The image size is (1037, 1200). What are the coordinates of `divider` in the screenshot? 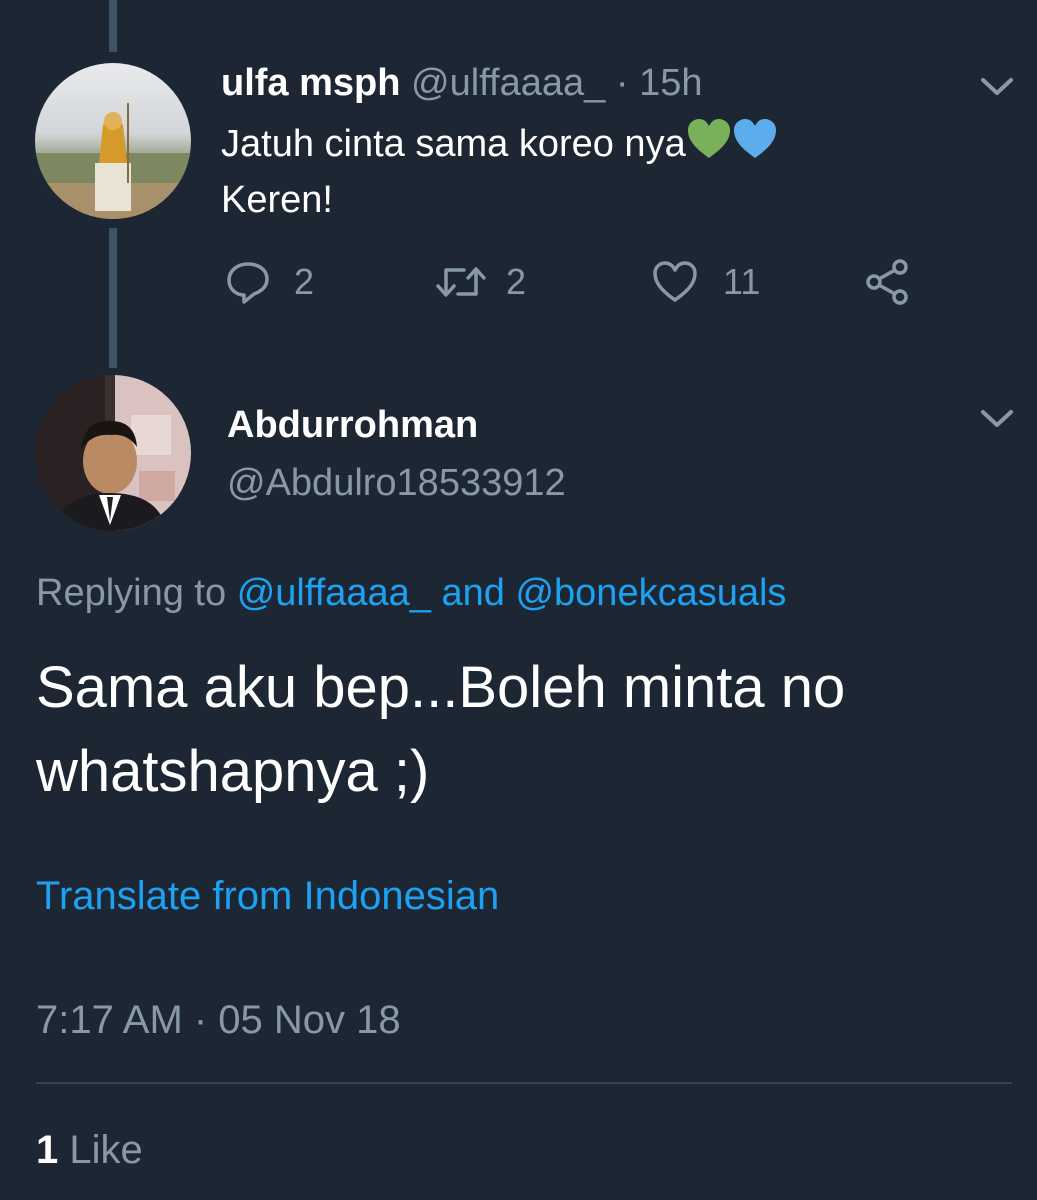 It's located at (524, 1083).